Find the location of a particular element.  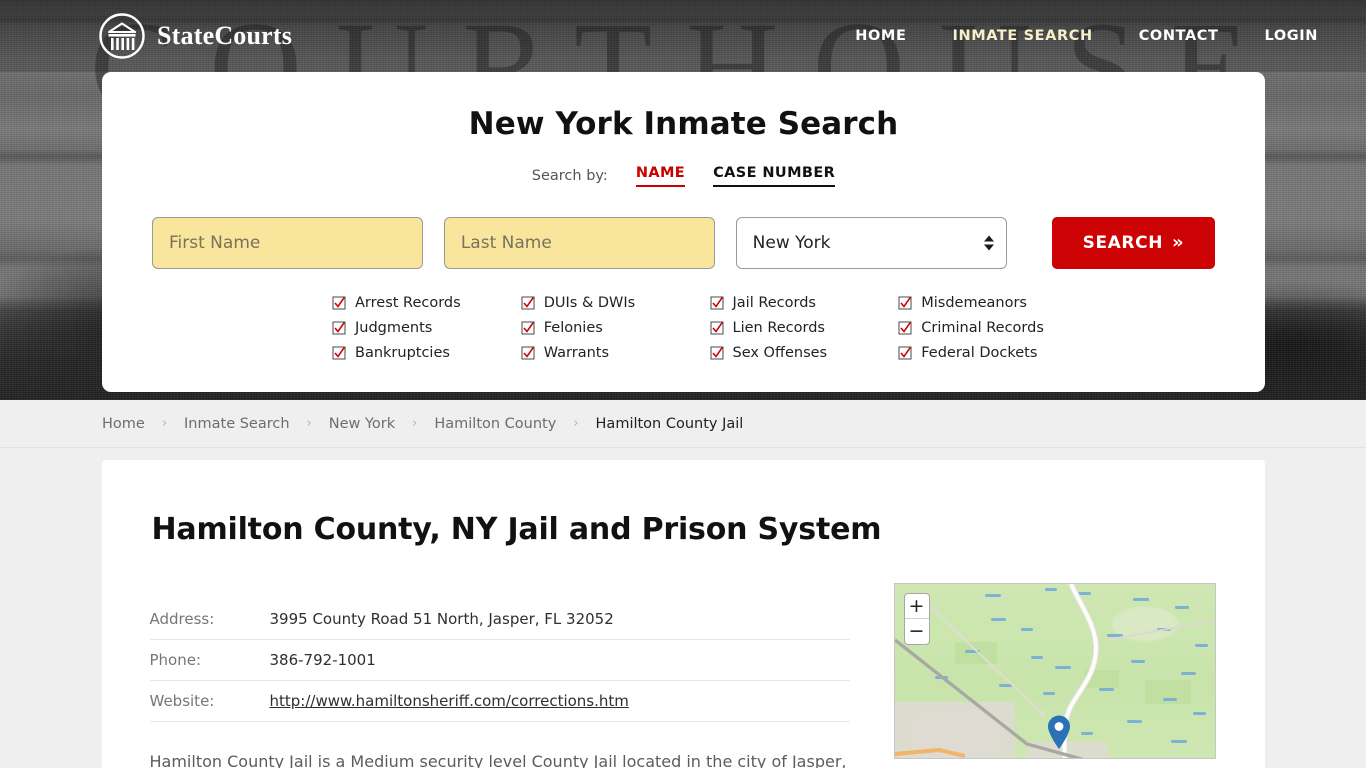

search-button: SEARCH » is located at coordinates (1133, 243).